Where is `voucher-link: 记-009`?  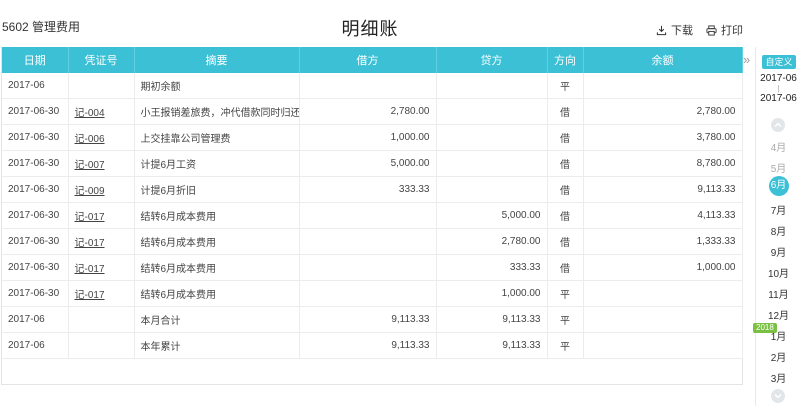
voucher-link: 记-009 is located at coordinates (90, 191).